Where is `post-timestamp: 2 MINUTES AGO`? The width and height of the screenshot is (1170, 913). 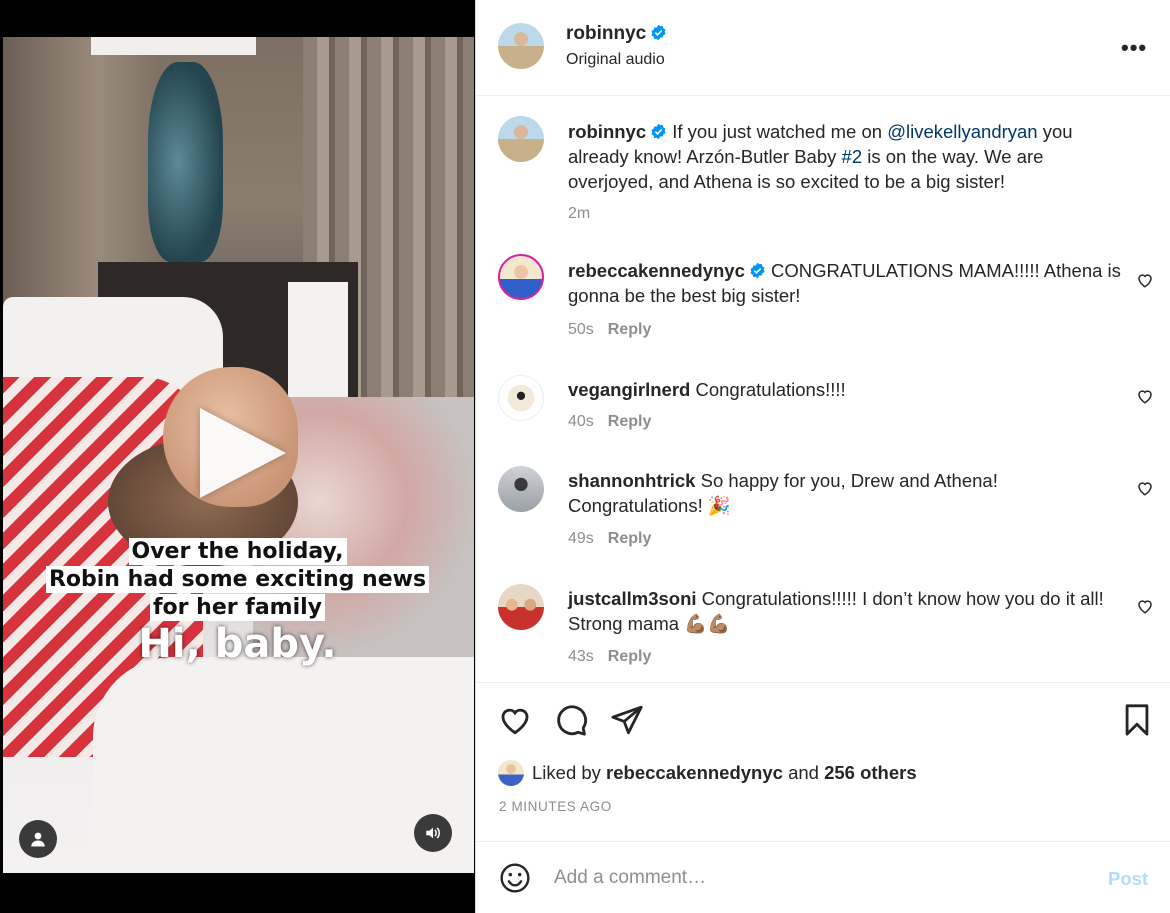
post-timestamp: 2 MINUTES AGO is located at coordinates (555, 806).